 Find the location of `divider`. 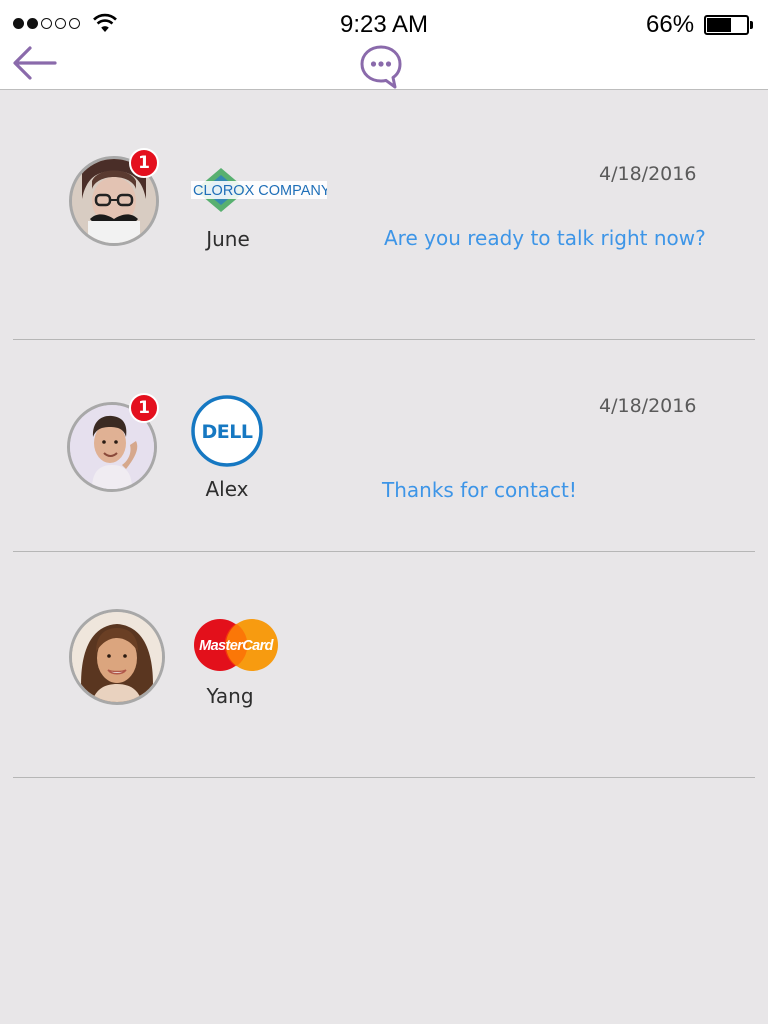

divider is located at coordinates (384, 777).